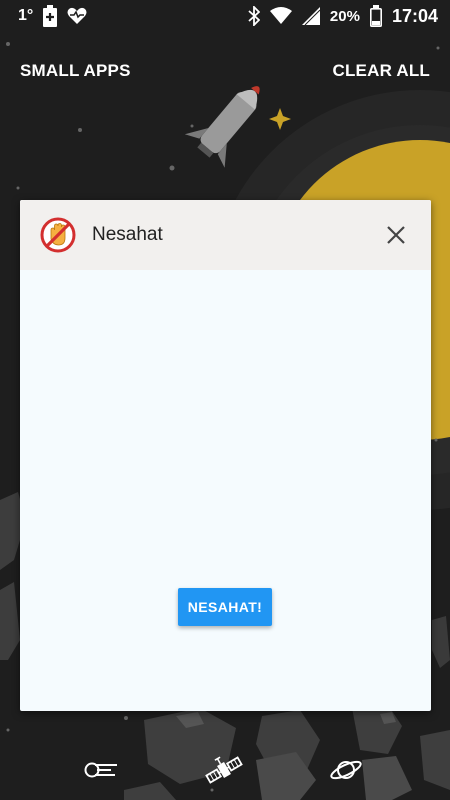 The image size is (450, 800). What do you see at coordinates (225, 235) in the screenshot?
I see `app-window-header: Nesahat` at bounding box center [225, 235].